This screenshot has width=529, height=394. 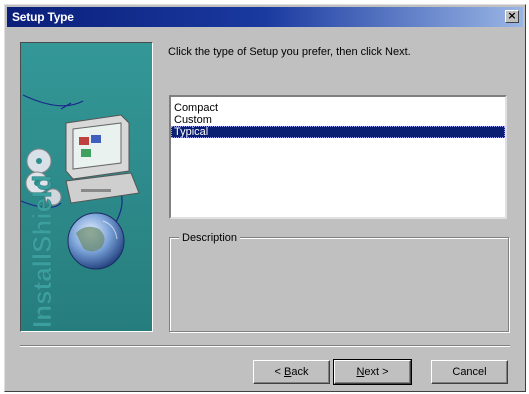 I want to click on separator, so click(x=265, y=346).